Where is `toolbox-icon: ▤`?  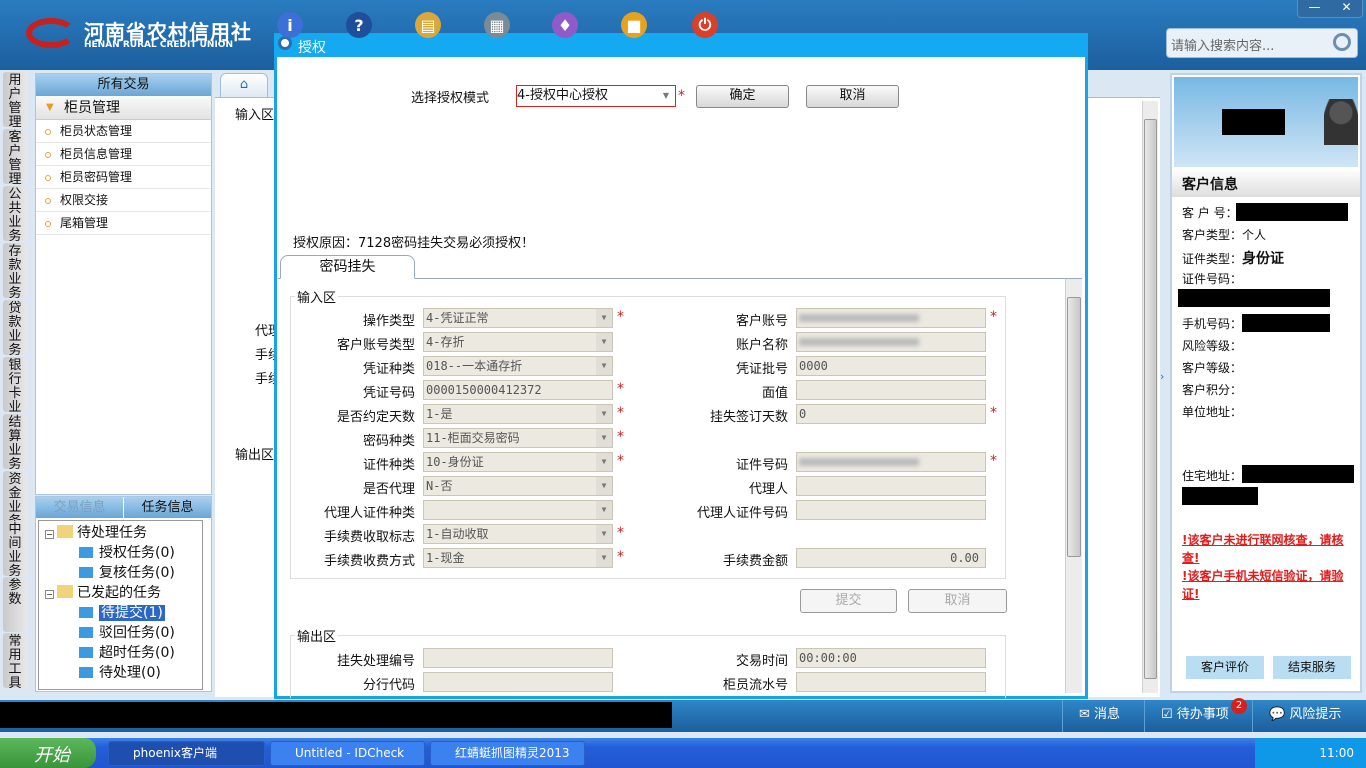
toolbox-icon: ▤ is located at coordinates (428, 25).